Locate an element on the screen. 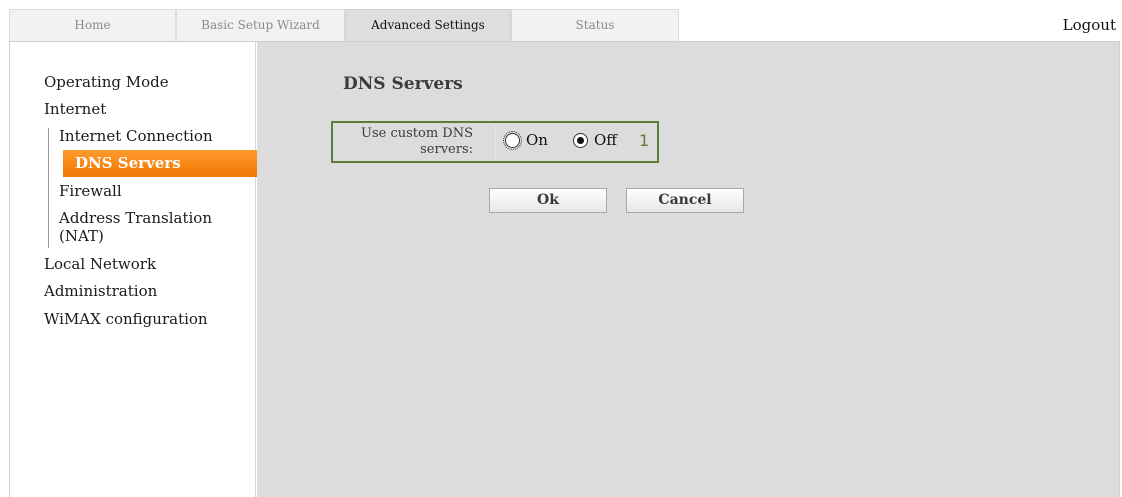  radio-off-circle-icon is located at coordinates (580, 140).